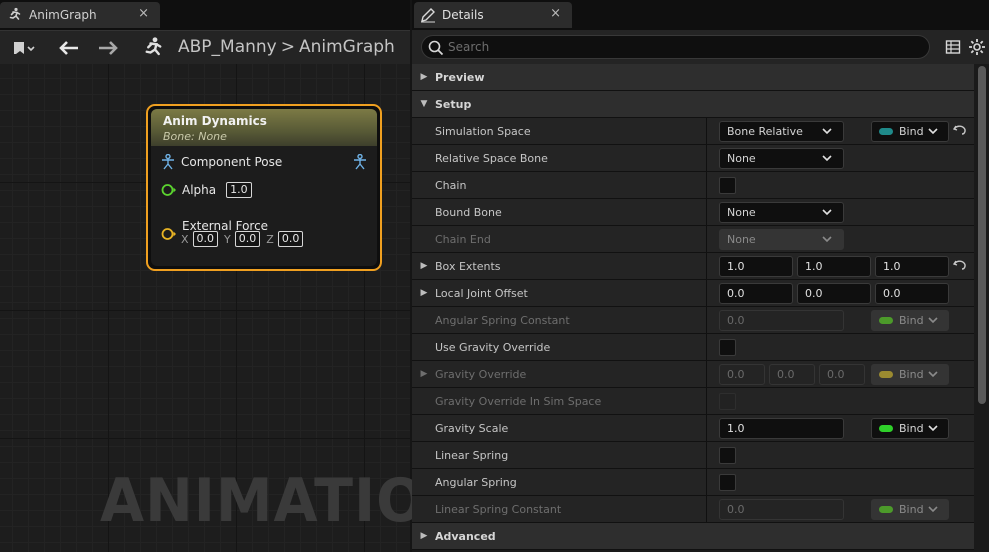  I want to click on component-pose-input-pin: Component Pose, so click(221, 162).